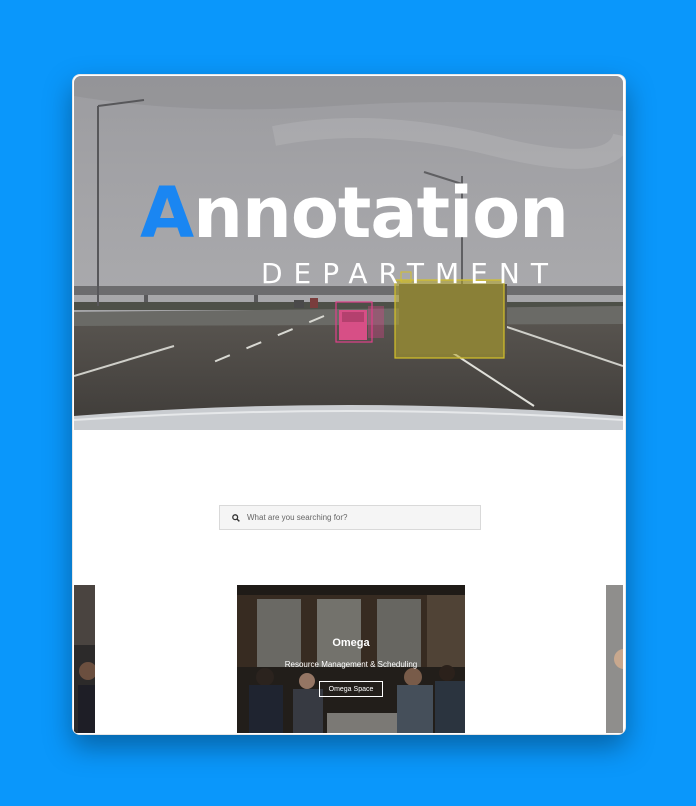 This screenshot has height=806, width=696. What do you see at coordinates (362, 517) in the screenshot?
I see `search-input` at bounding box center [362, 517].